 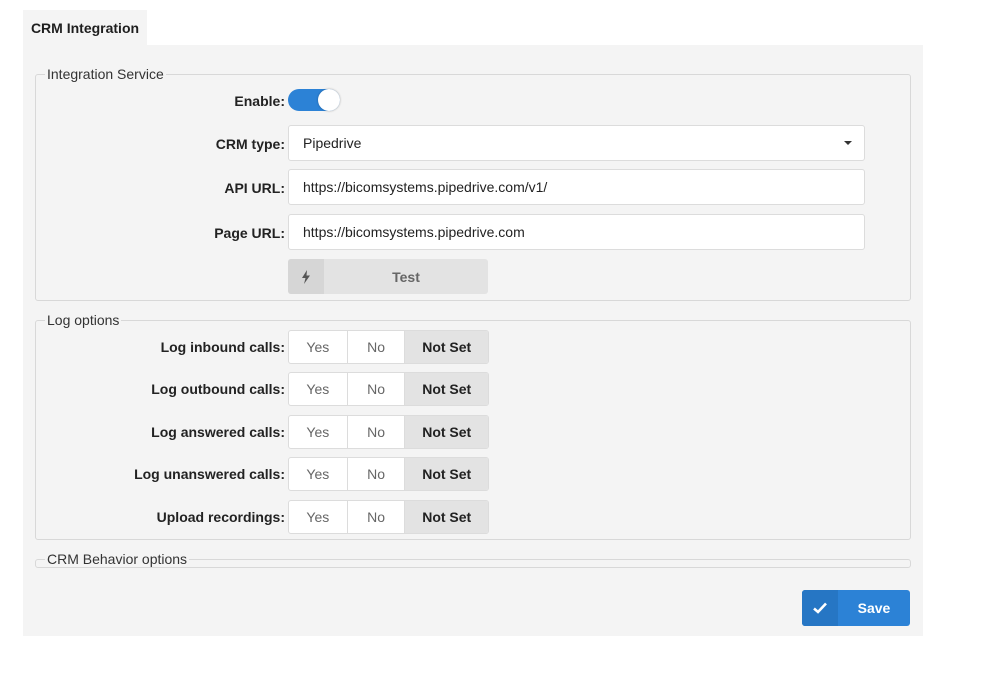 I want to click on test-button-label: Test, so click(x=406, y=276).